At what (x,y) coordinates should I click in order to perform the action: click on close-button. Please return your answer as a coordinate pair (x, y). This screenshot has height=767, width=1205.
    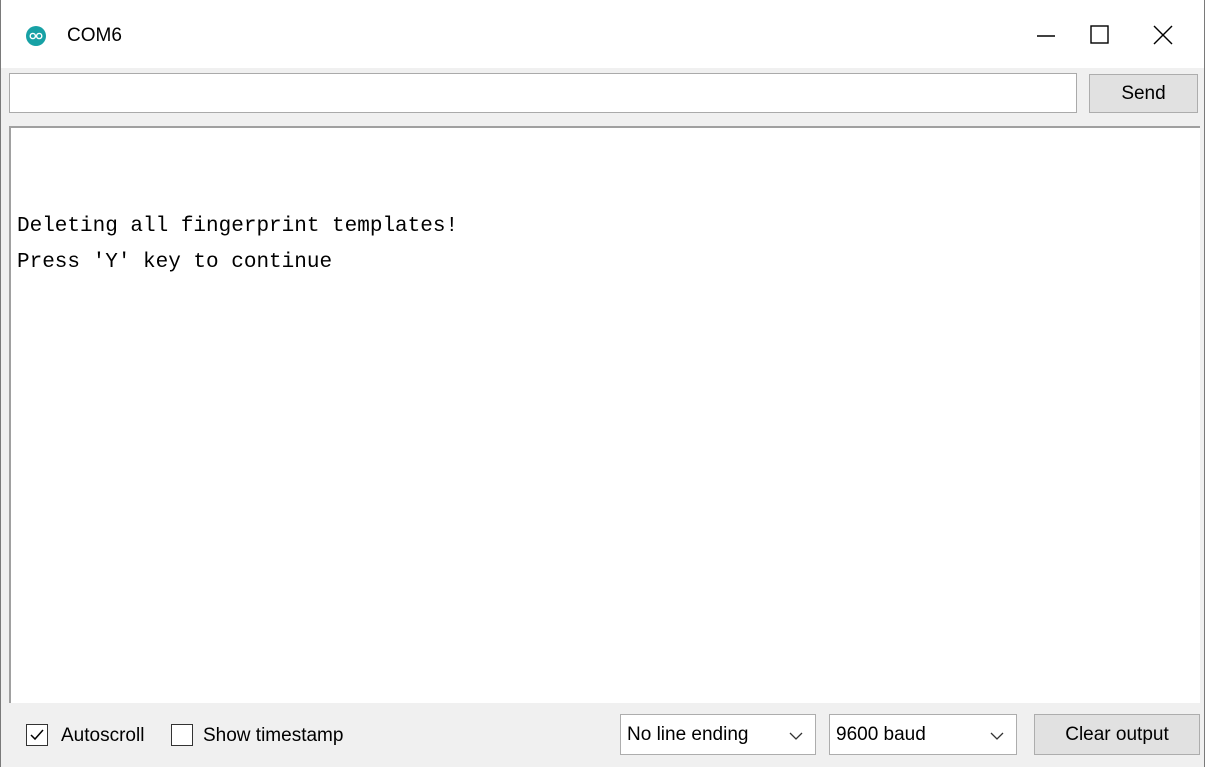
    Looking at the image, I should click on (1163, 35).